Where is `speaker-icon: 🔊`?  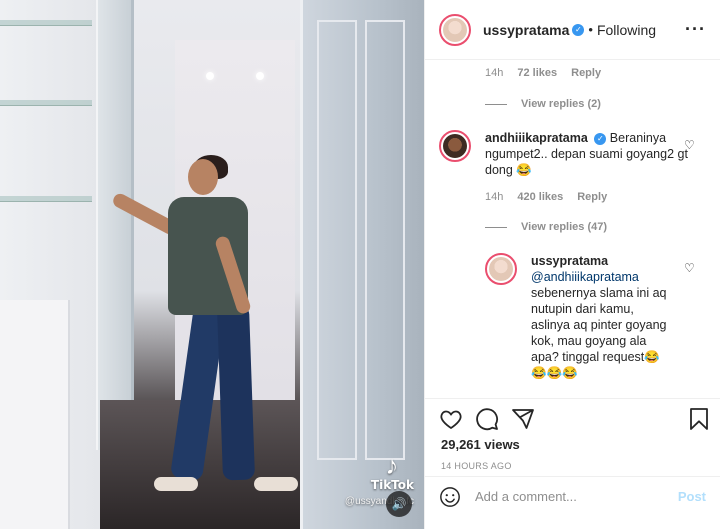 speaker-icon: 🔊 is located at coordinates (399, 504).